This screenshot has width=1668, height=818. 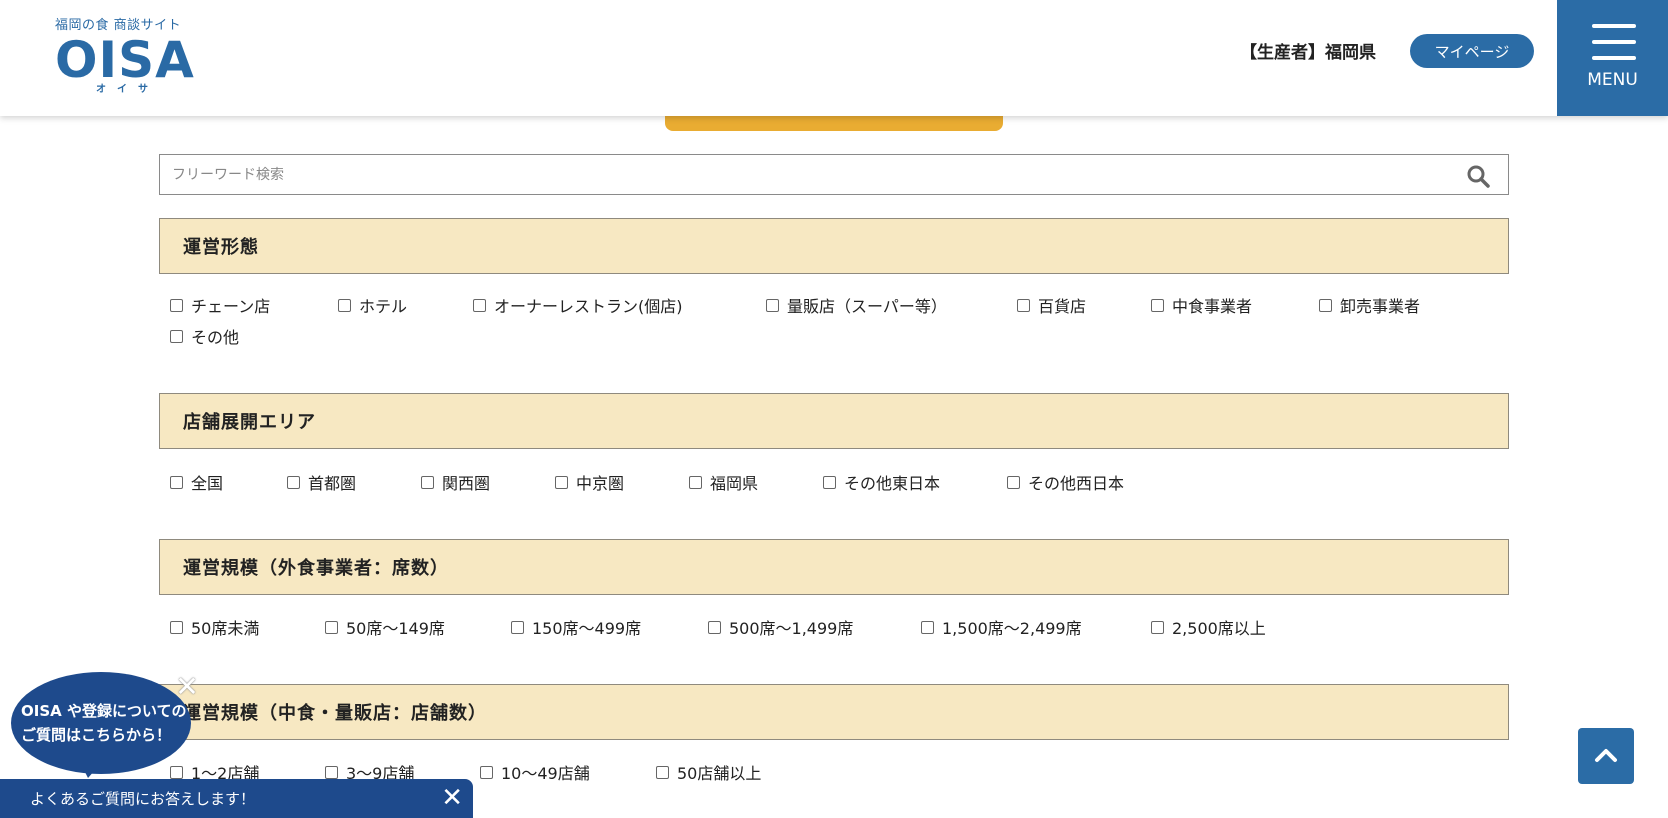 What do you see at coordinates (221, 247) in the screenshot?
I see `section-title: 運営形態` at bounding box center [221, 247].